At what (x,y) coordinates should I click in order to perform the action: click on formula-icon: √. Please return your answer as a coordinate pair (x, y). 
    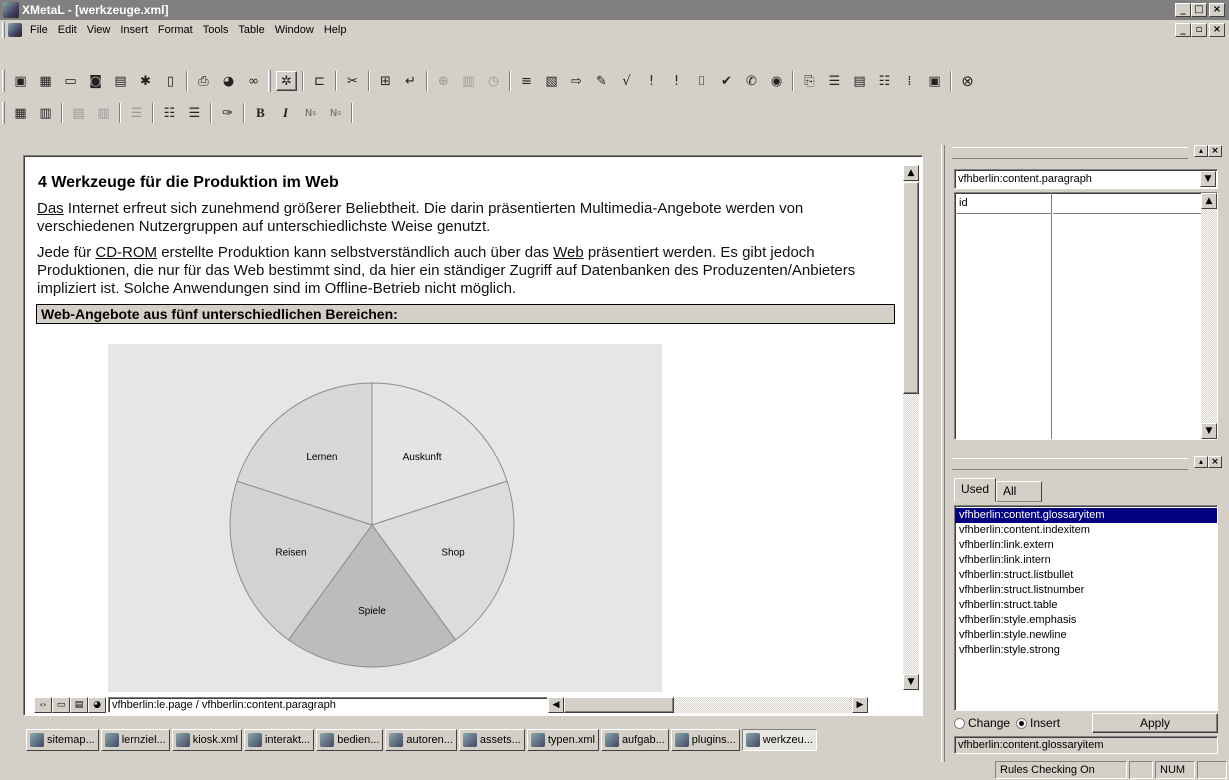
    Looking at the image, I should click on (626, 81).